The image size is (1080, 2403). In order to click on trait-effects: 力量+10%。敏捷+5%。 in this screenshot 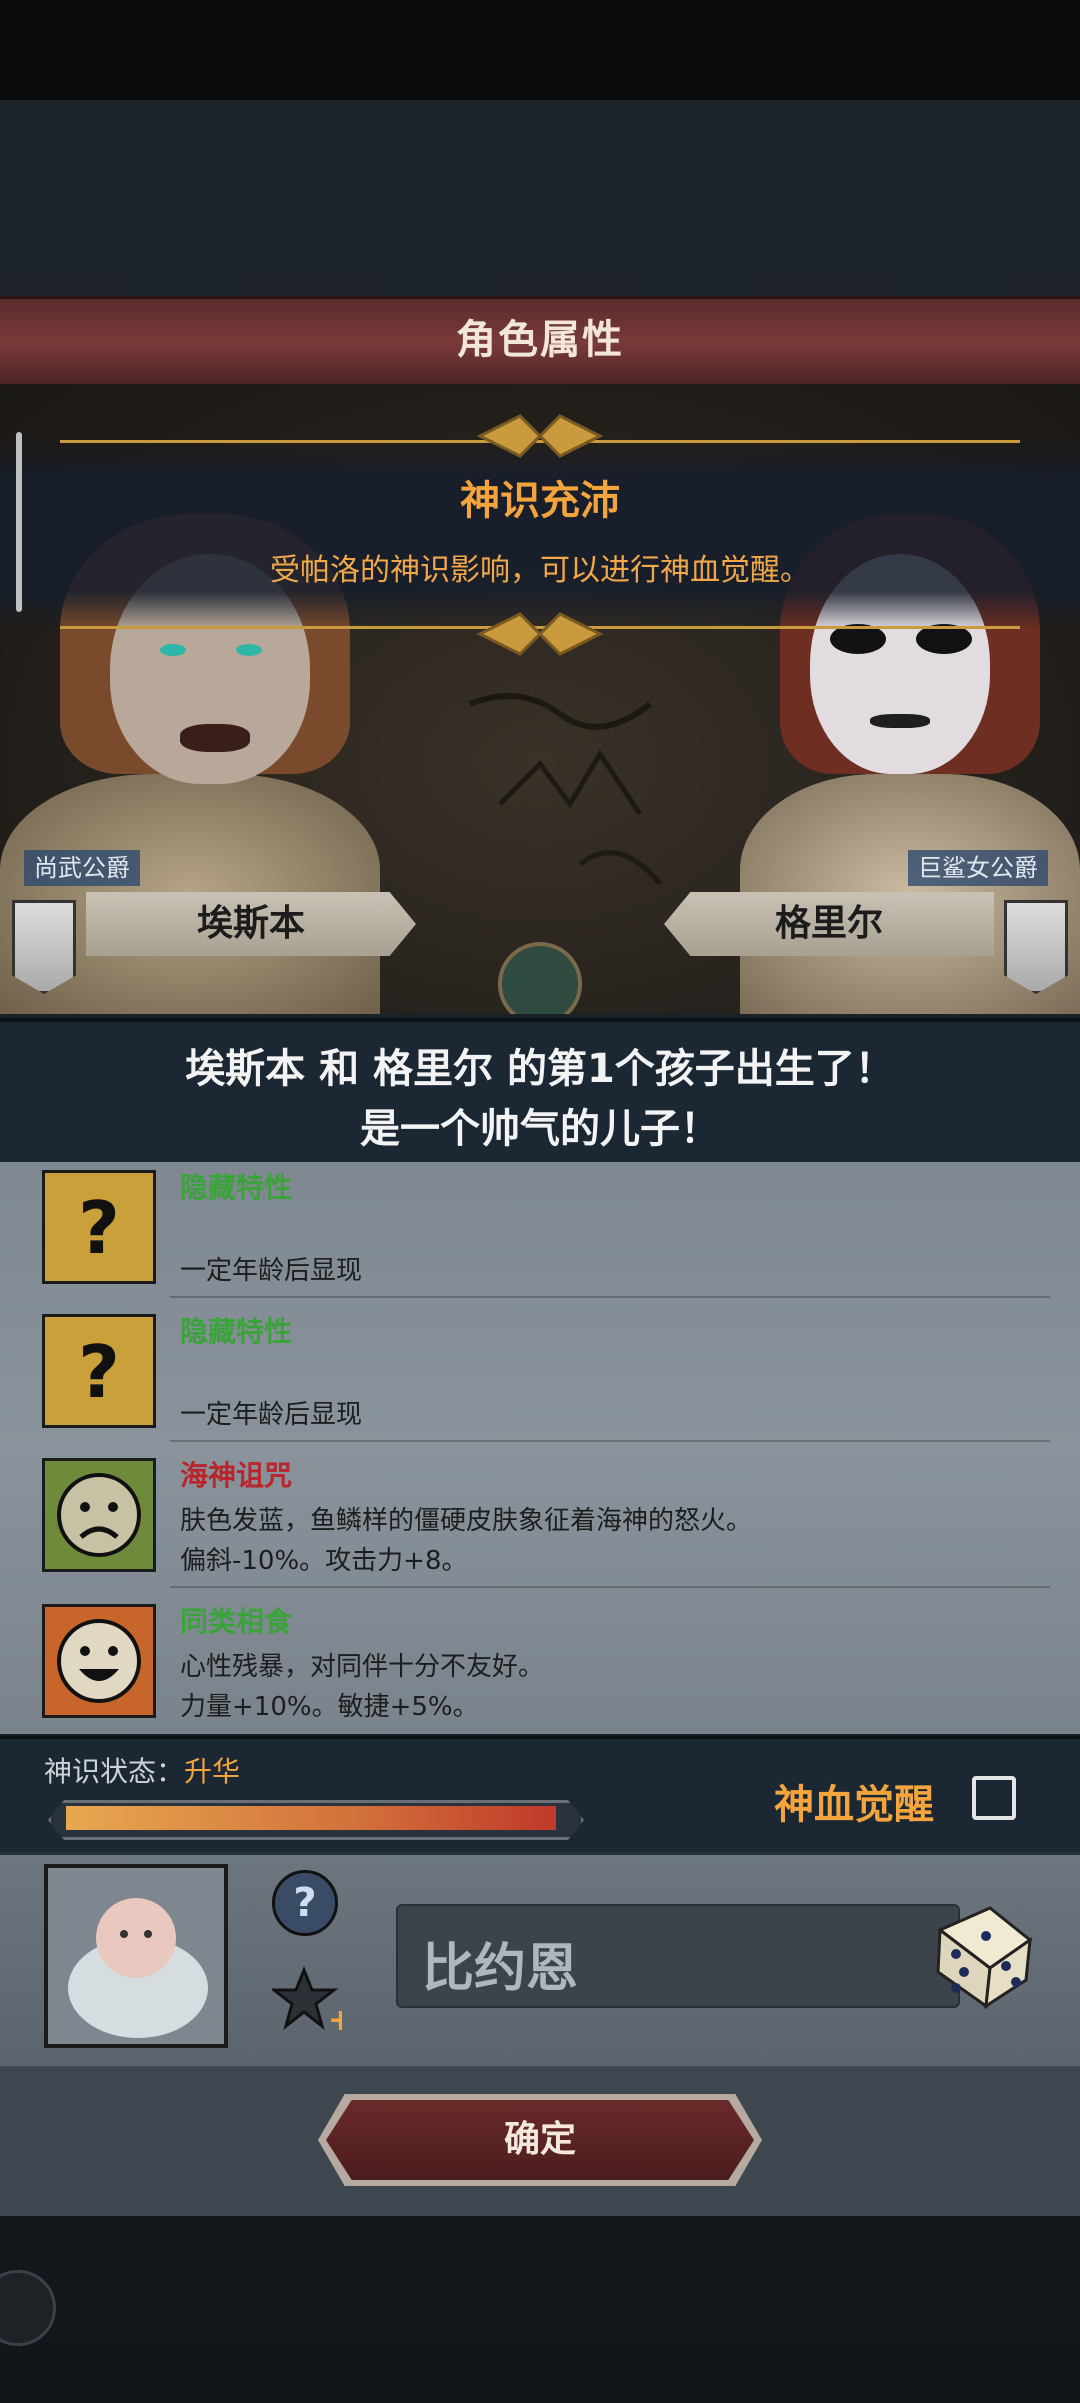, I will do `click(329, 1707)`.